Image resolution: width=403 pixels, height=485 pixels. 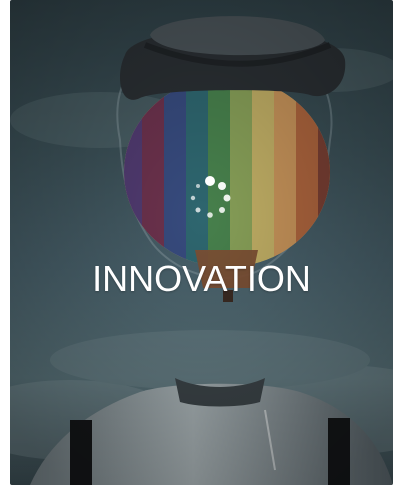 What do you see at coordinates (210, 197) in the screenshot?
I see `loading-spinner-icon` at bounding box center [210, 197].